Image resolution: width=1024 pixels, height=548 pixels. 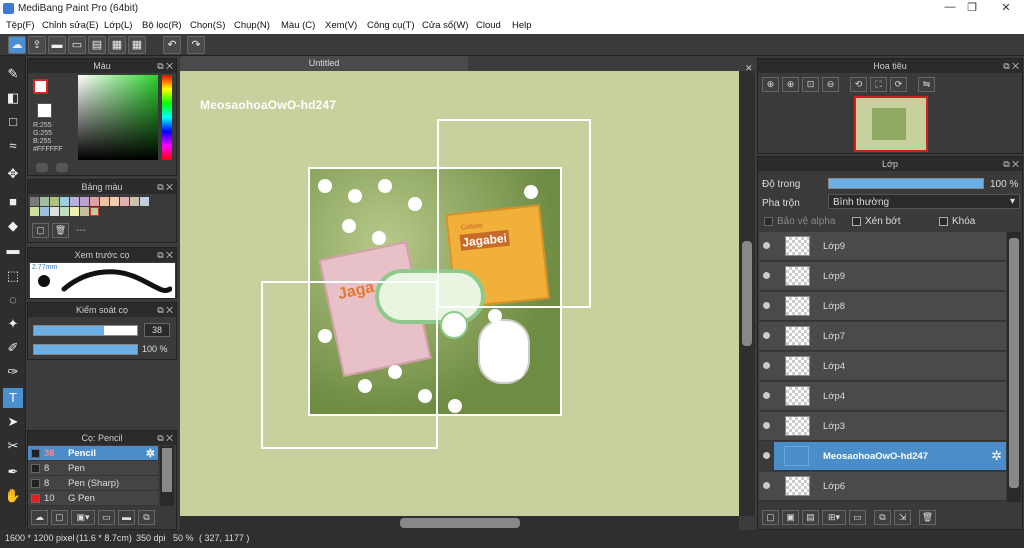 What do you see at coordinates (13, 250) in the screenshot?
I see `gradient-tool-icon: ▬` at bounding box center [13, 250].